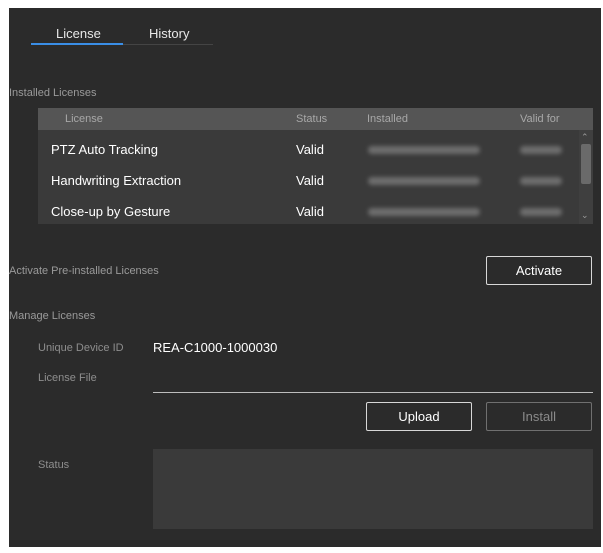  I want to click on table-header: License Status Installed Valid for, so click(315, 119).